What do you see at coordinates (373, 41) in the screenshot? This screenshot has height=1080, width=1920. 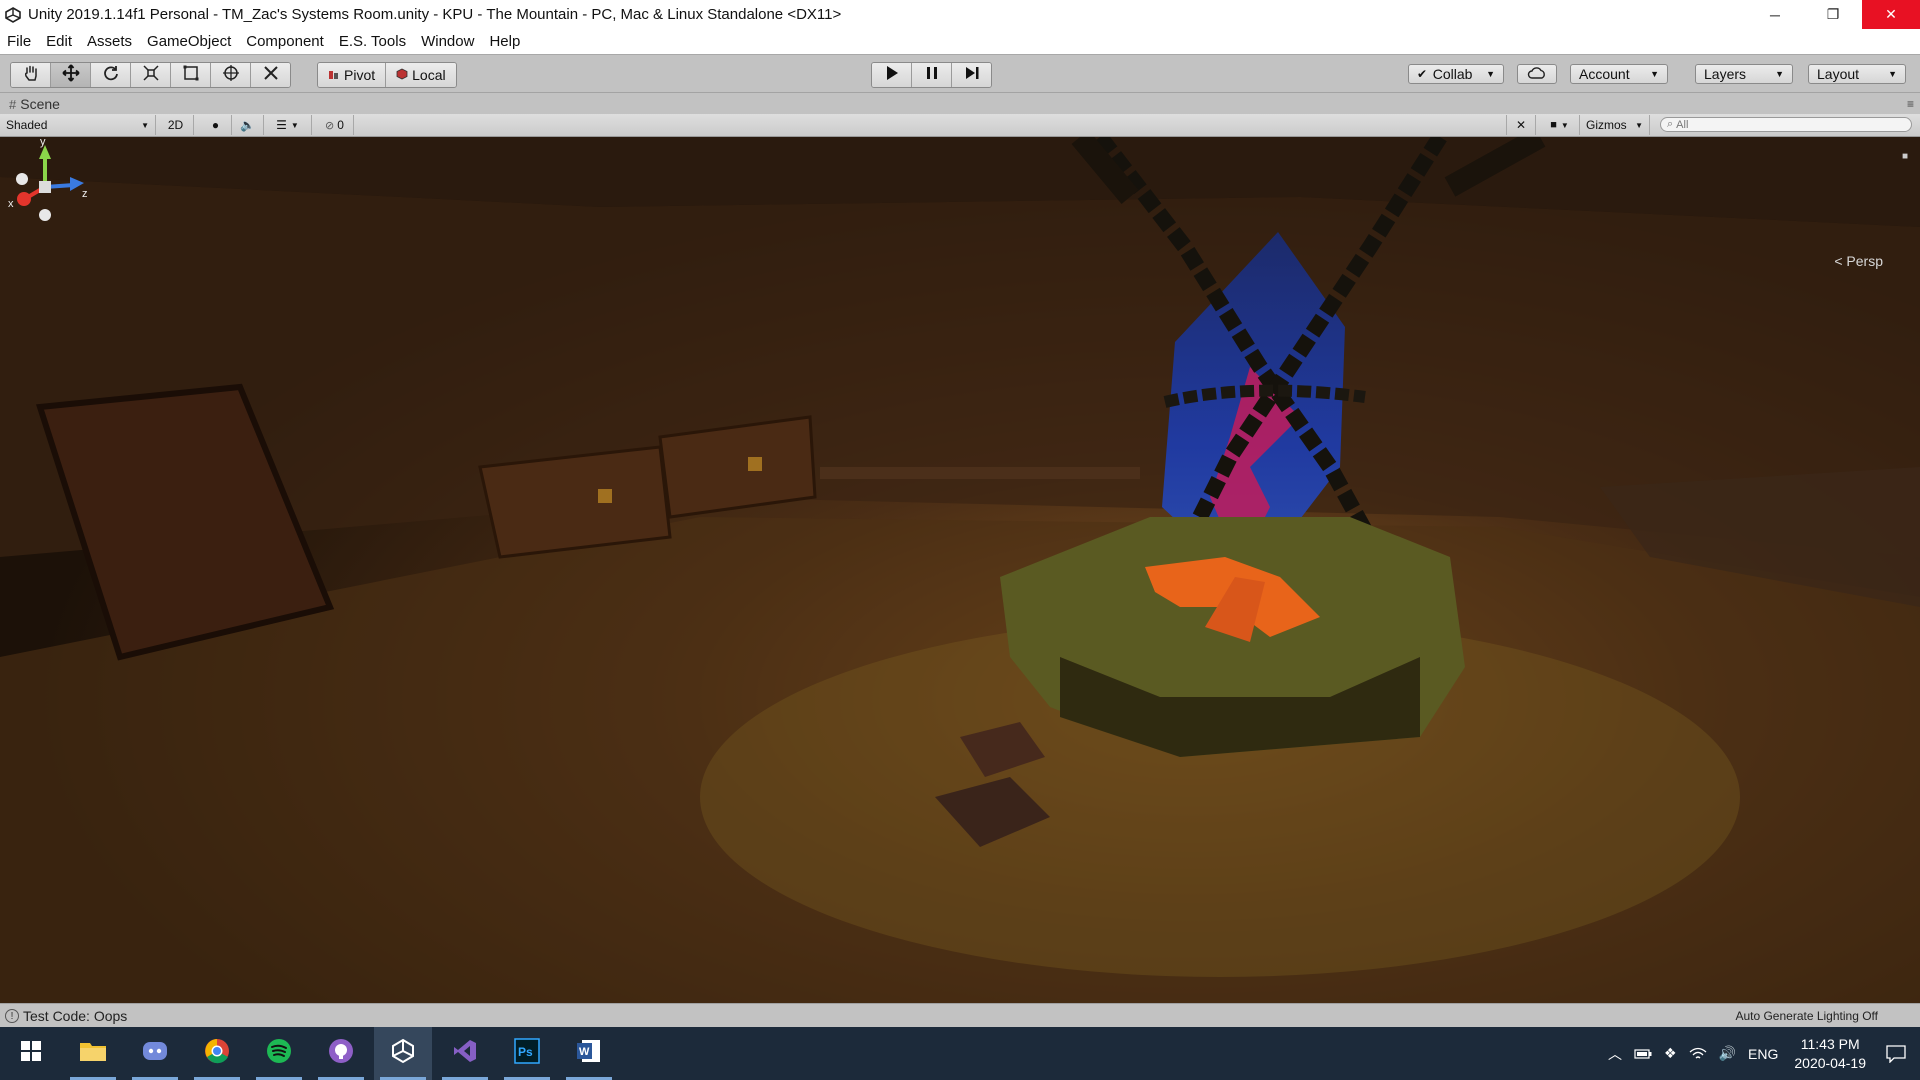 I see `menu-es-tools: E.S. Tools` at bounding box center [373, 41].